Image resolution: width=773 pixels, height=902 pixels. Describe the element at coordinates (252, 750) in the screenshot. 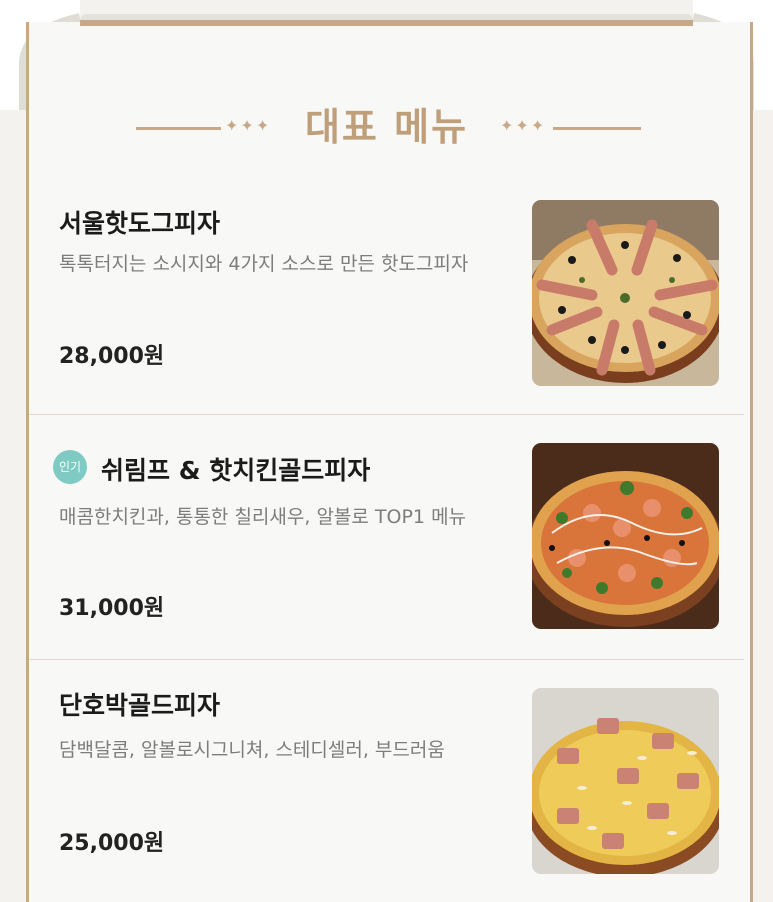

I see `menu-item-description: 담백달콤, 알볼로시그니쳐, 스테디셀러, 부드러움` at that location.